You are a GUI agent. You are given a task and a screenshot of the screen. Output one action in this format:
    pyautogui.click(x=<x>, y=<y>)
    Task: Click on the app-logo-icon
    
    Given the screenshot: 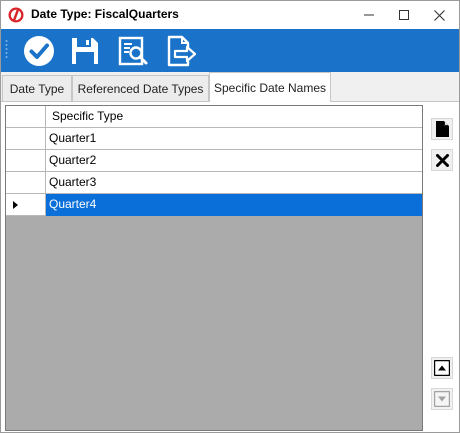 What is the action you would take?
    pyautogui.click(x=16, y=15)
    